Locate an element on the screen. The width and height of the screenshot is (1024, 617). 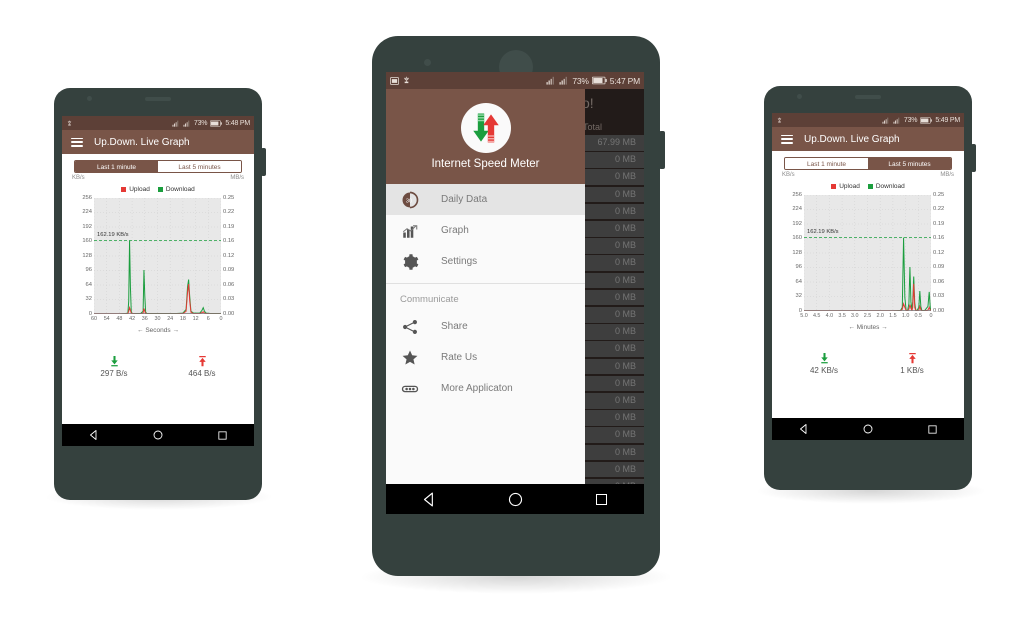
bar-chart-icon is located at coordinates (409, 230).